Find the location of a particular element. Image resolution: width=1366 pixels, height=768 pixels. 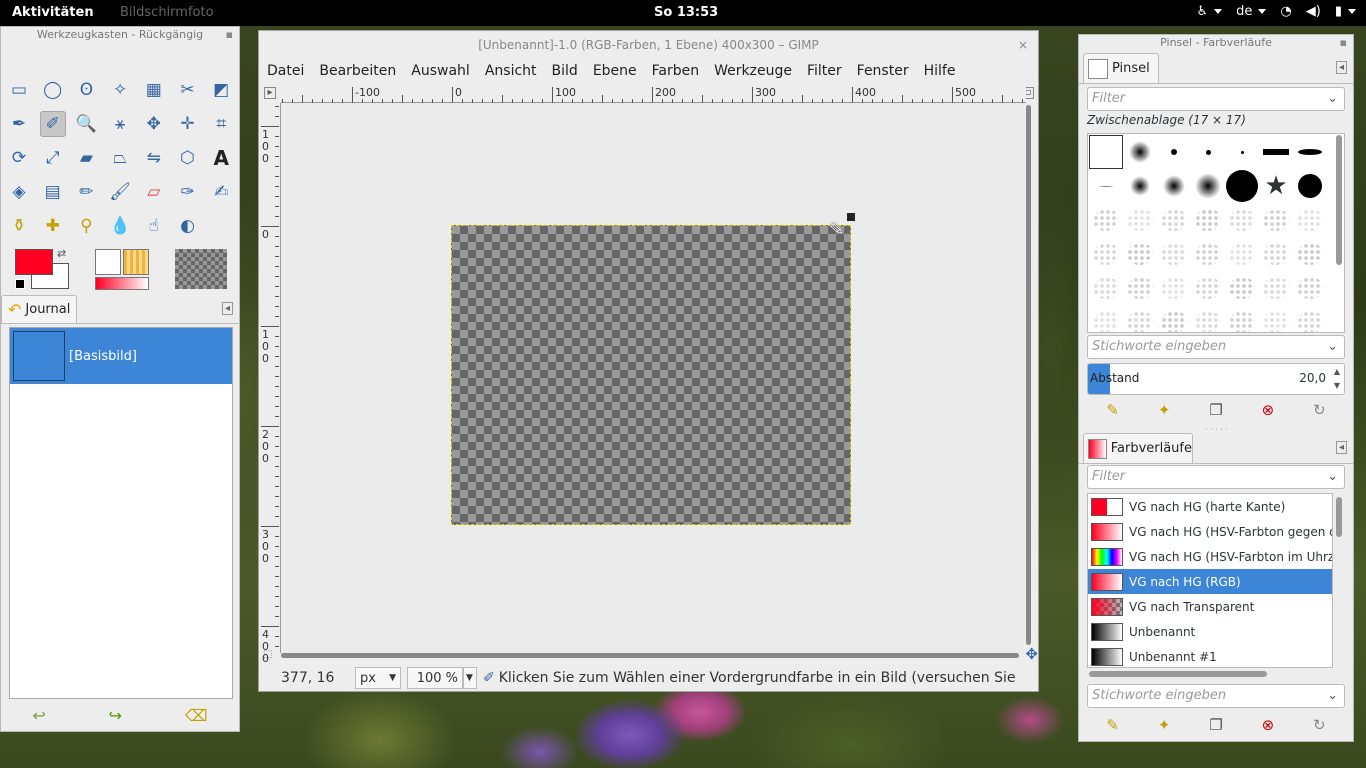

battery-icon: ▮ is located at coordinates (1345, 11).